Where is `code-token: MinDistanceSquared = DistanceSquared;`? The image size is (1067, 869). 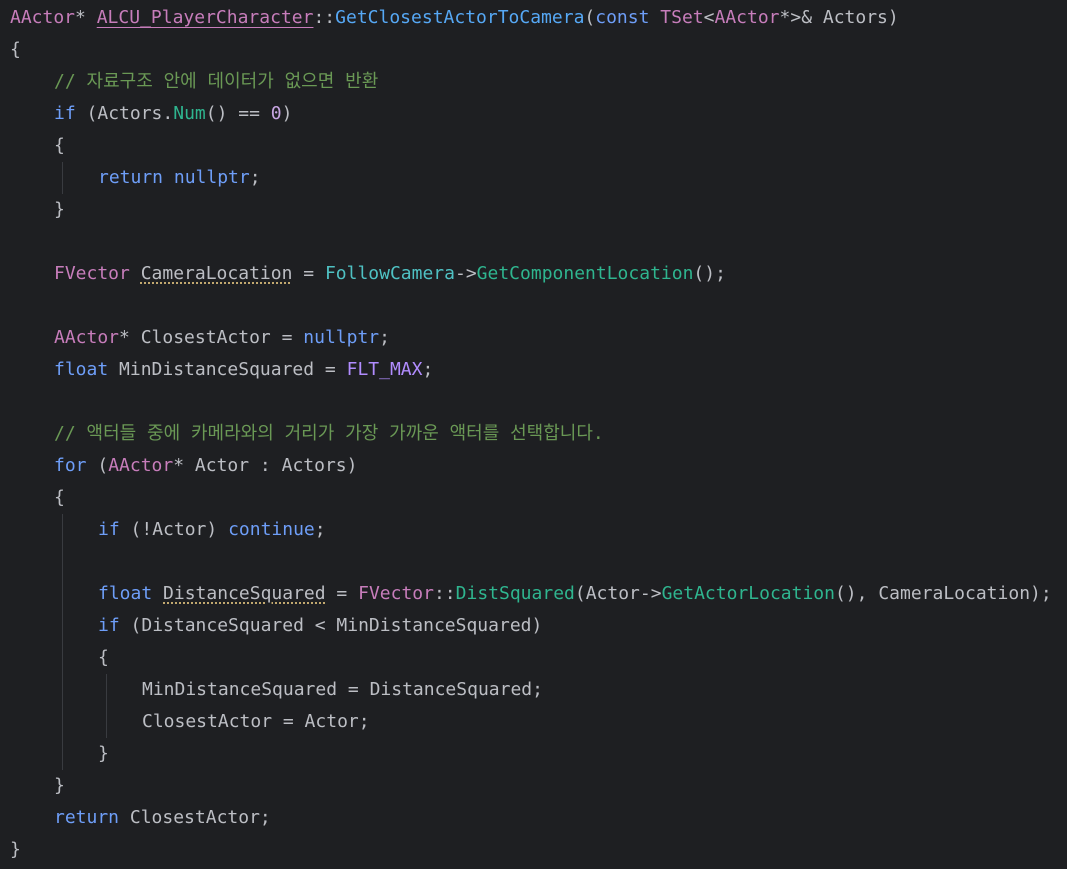
code-token: MinDistanceSquared = DistanceSquared; is located at coordinates (342, 689).